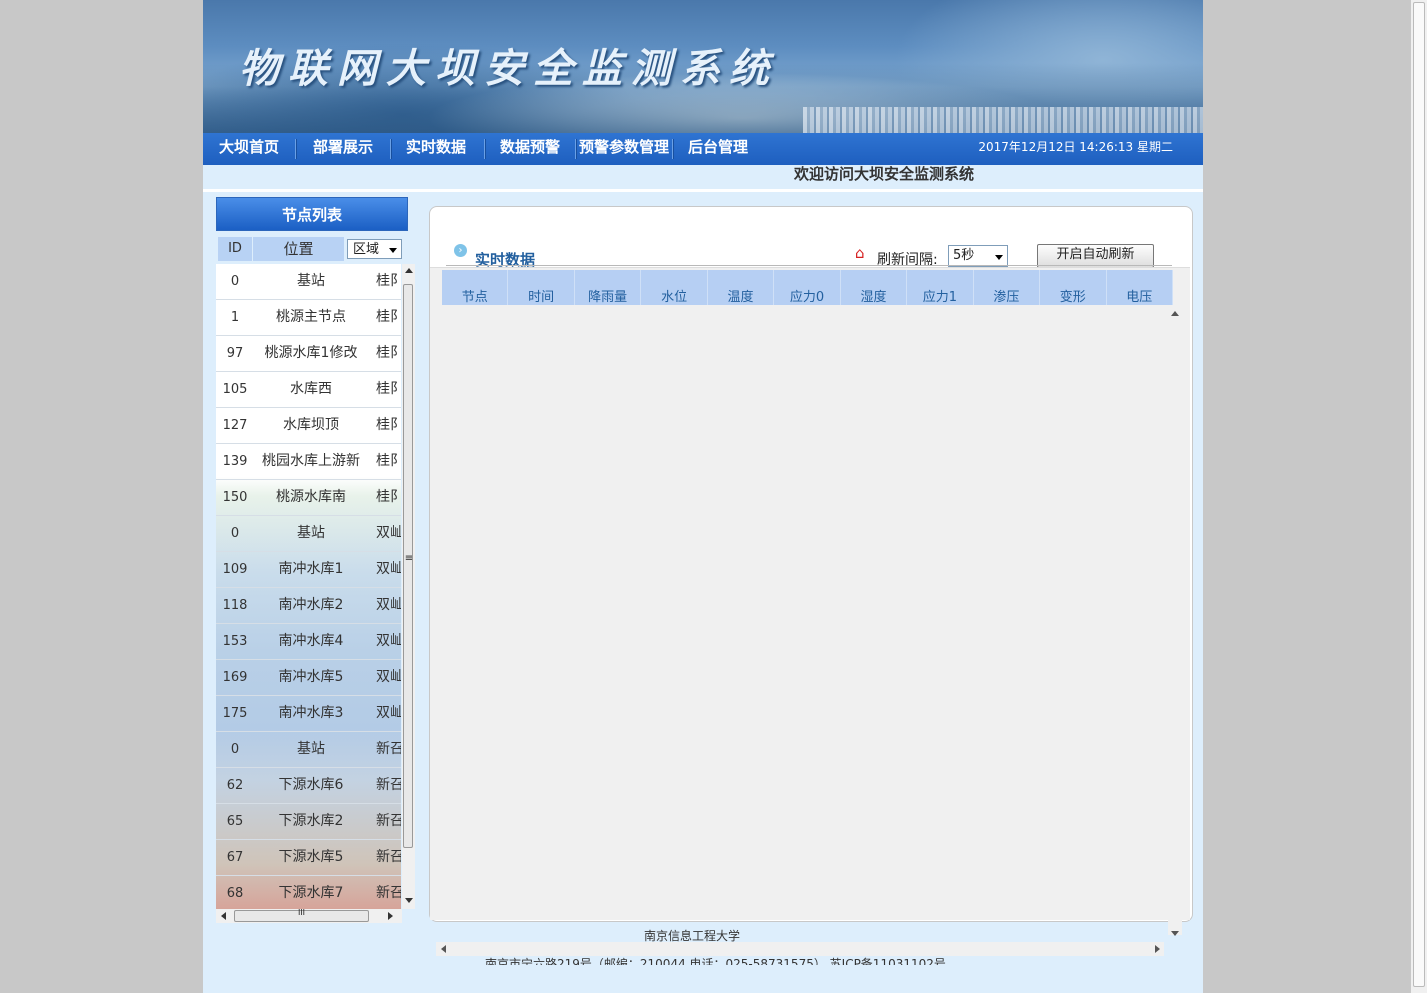 This screenshot has width=1427, height=993. I want to click on grip-icon: III, so click(301, 912).